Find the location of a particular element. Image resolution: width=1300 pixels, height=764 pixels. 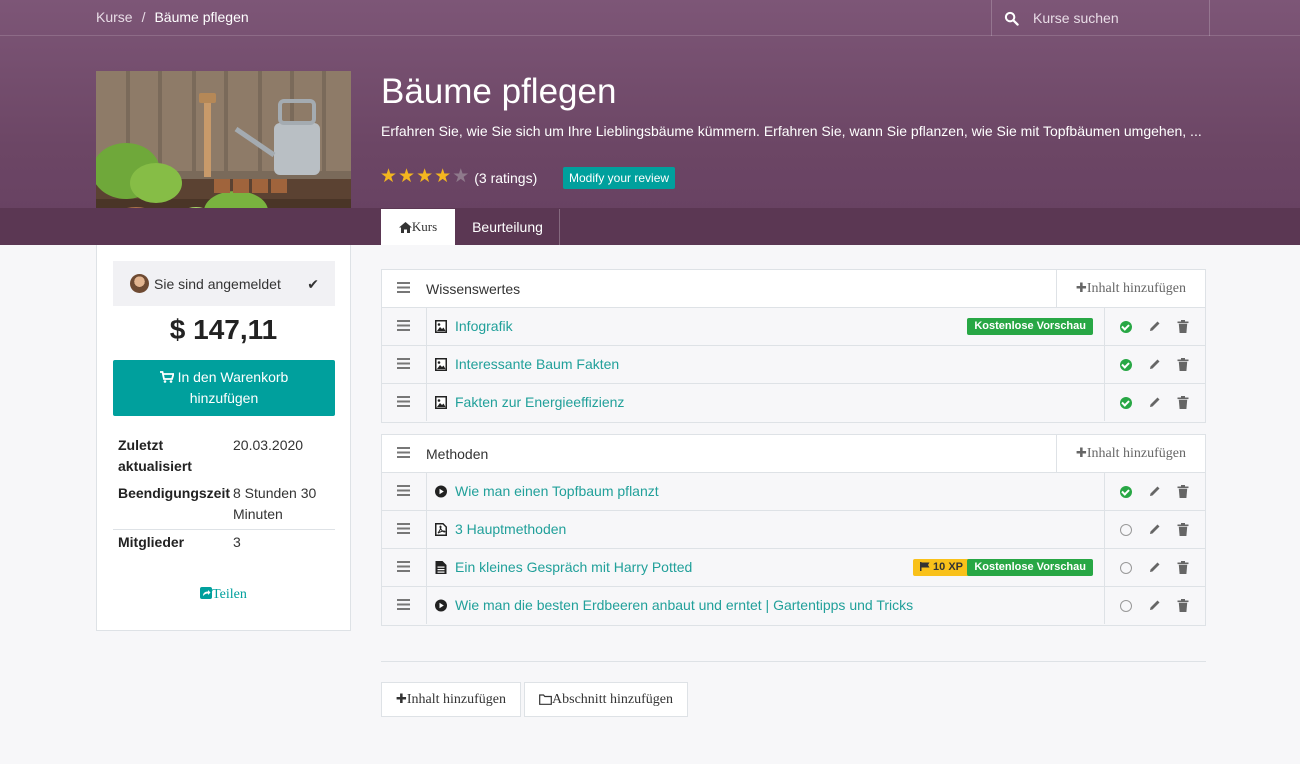

add-content-button: ✚ Inhalt hinzufügen is located at coordinates (451, 699).